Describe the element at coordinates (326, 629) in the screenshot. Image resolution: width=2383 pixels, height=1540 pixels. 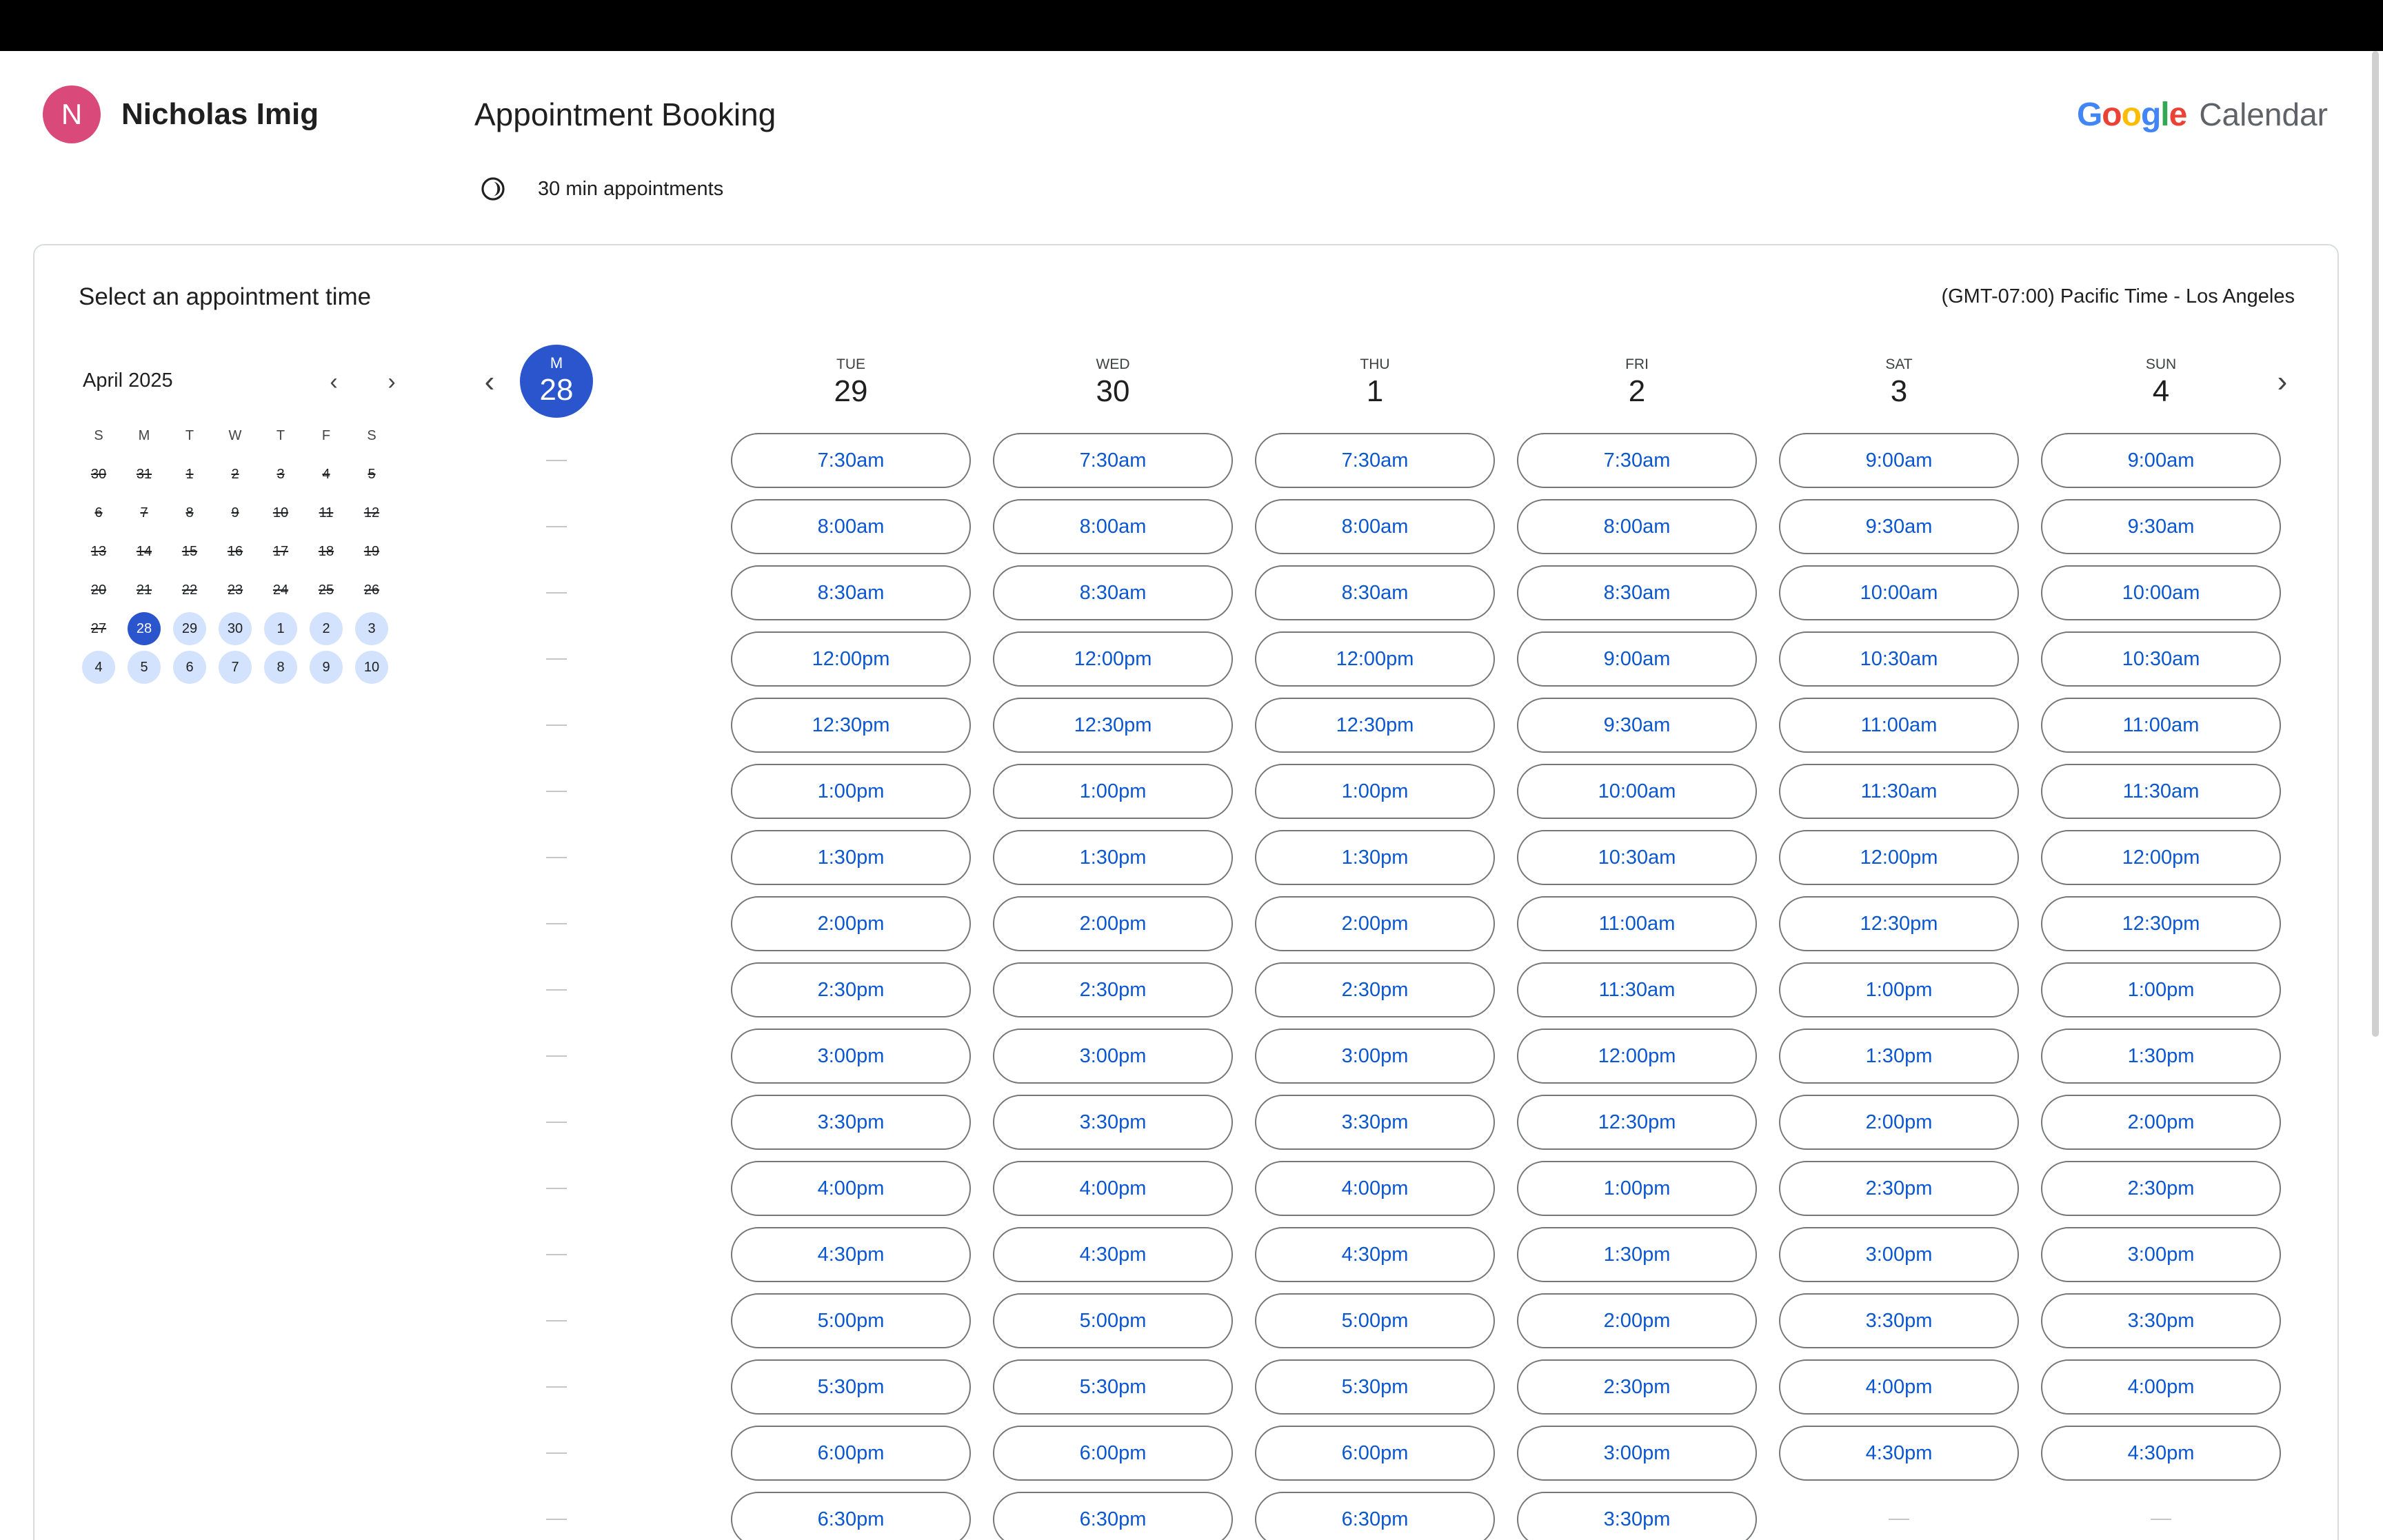
I see `mini-calendar-day: 2` at that location.